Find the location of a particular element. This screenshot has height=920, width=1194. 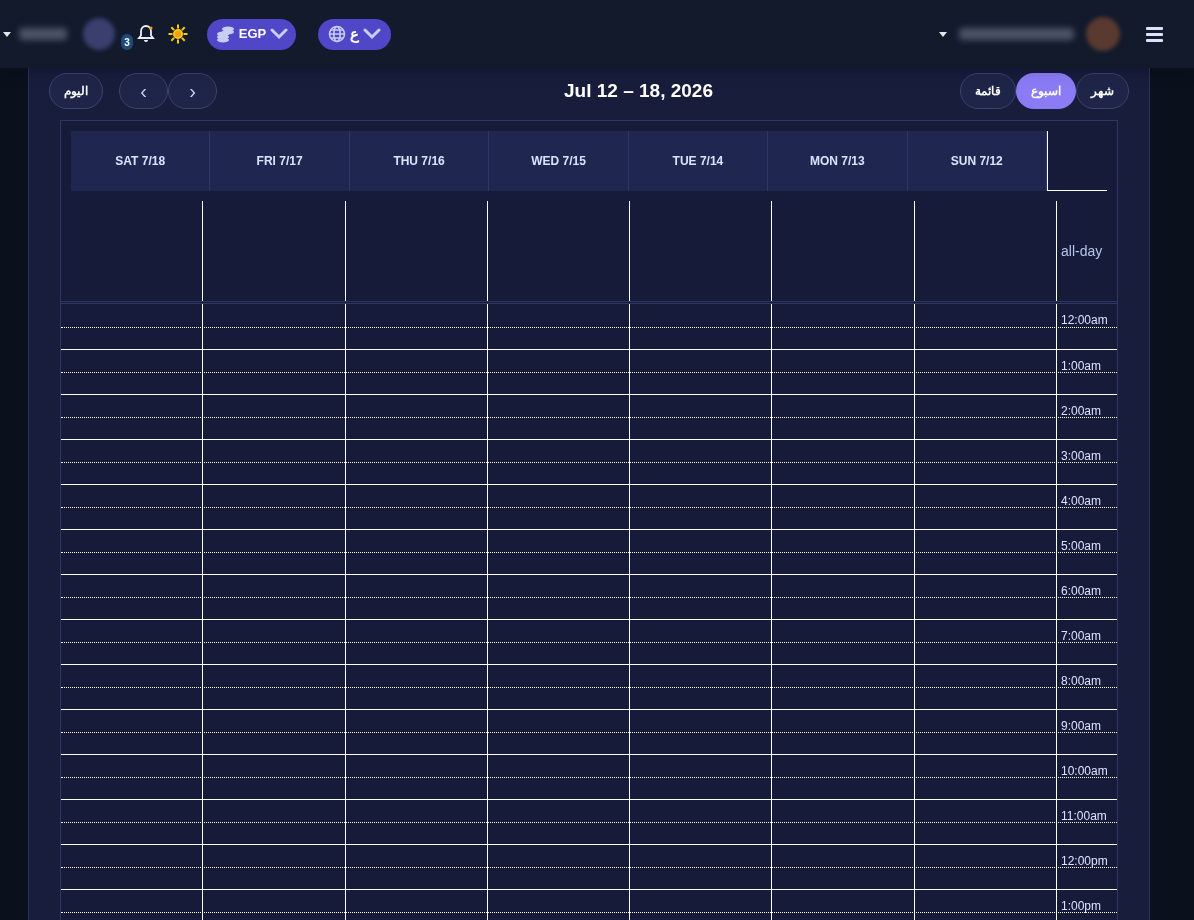

day-header: FRI 7/17 is located at coordinates (280, 161).